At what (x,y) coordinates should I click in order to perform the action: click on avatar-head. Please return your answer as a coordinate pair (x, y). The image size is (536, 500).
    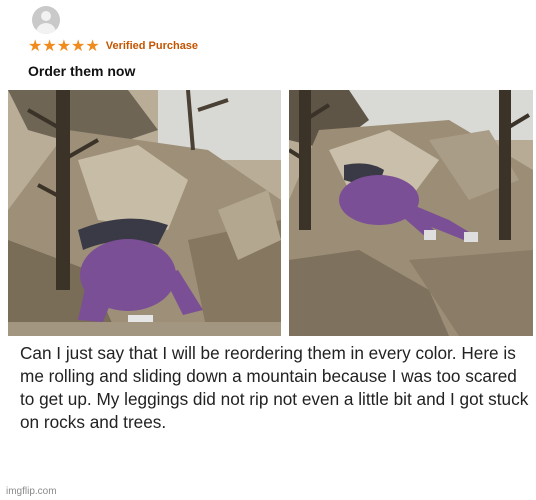
    Looking at the image, I should click on (46, 16).